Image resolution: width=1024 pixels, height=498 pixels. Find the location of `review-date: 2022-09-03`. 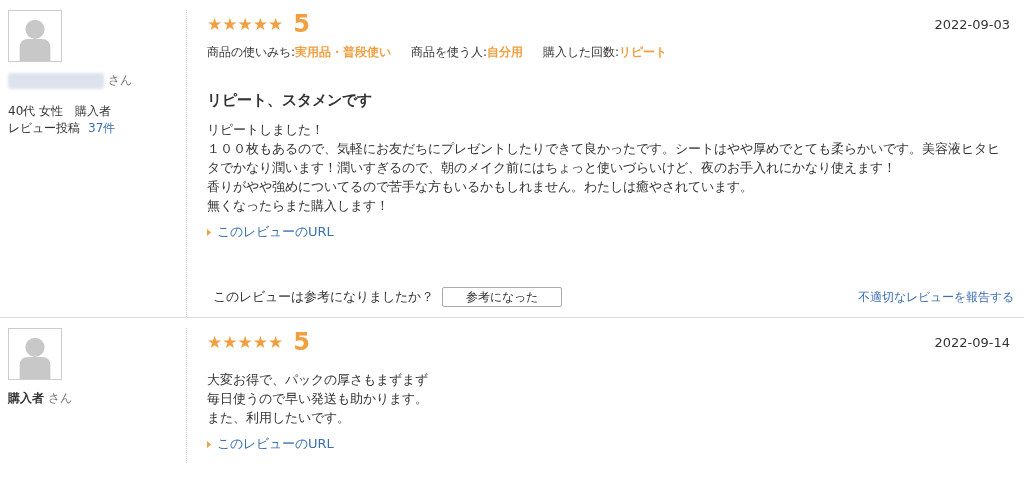

review-date: 2022-09-03 is located at coordinates (972, 24).